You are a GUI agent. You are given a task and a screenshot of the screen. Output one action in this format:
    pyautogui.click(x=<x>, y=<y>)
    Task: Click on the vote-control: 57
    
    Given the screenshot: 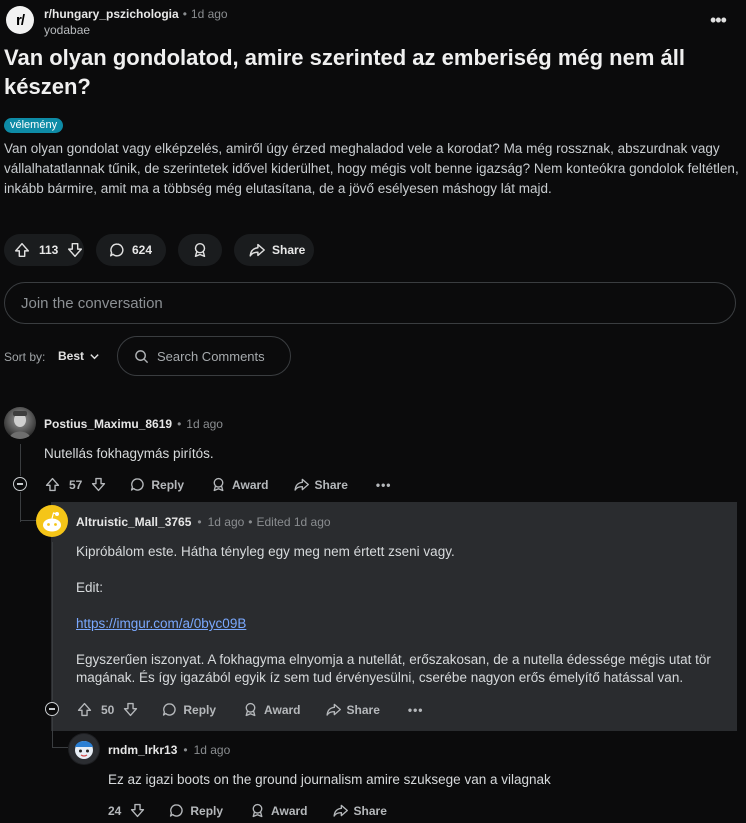 What is the action you would take?
    pyautogui.click(x=75, y=484)
    